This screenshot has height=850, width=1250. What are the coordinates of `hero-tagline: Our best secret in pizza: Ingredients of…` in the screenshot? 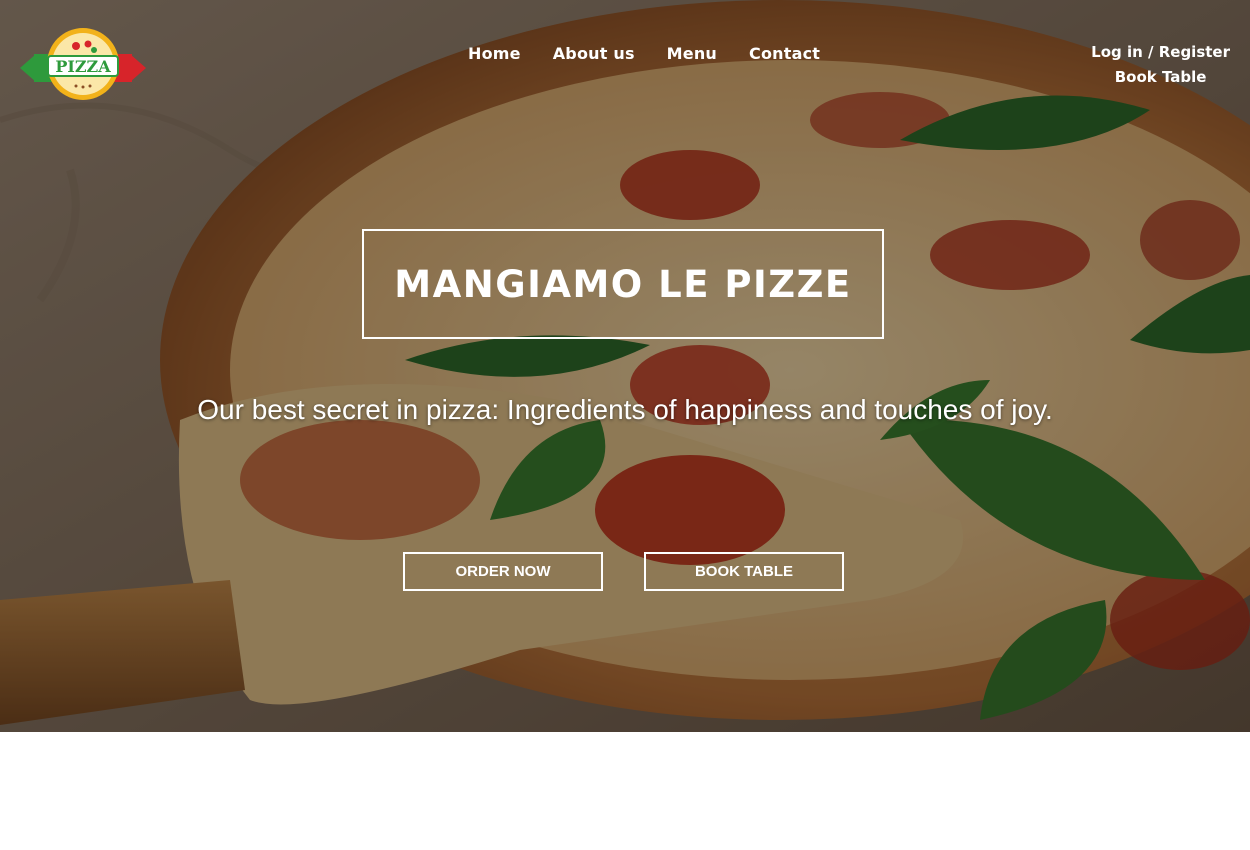 It's located at (625, 409).